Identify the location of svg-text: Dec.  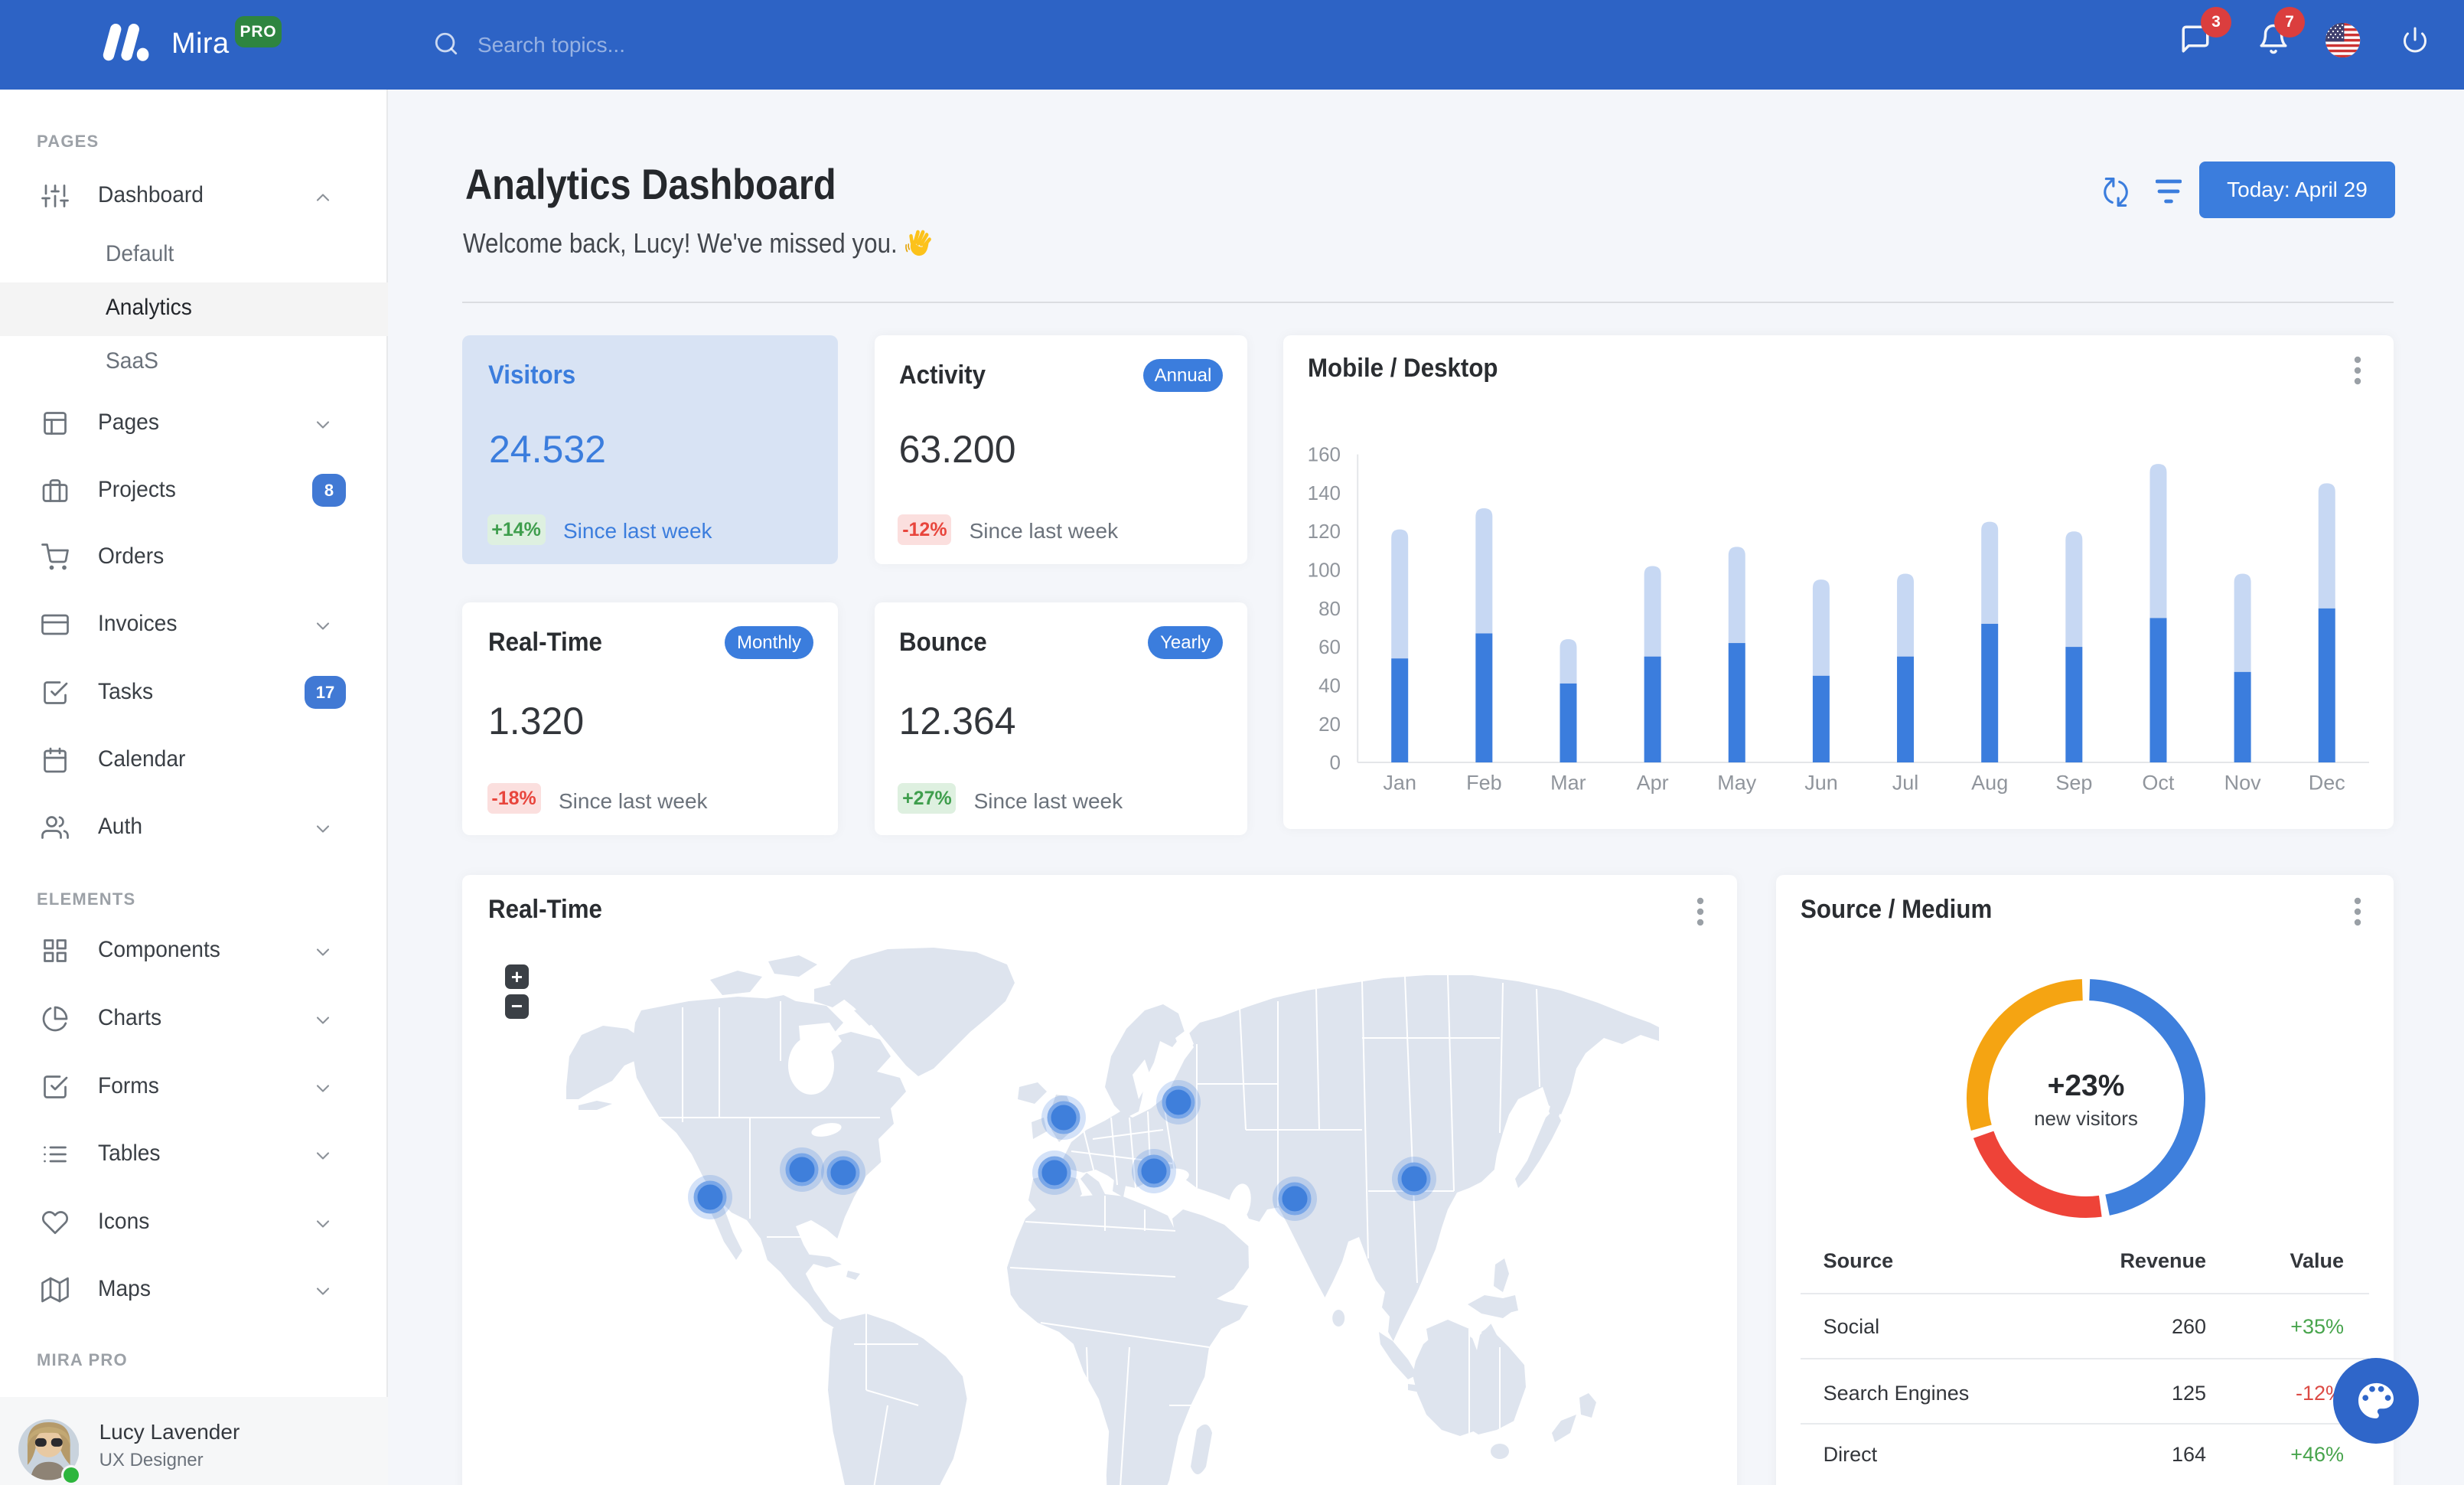
(2327, 782).